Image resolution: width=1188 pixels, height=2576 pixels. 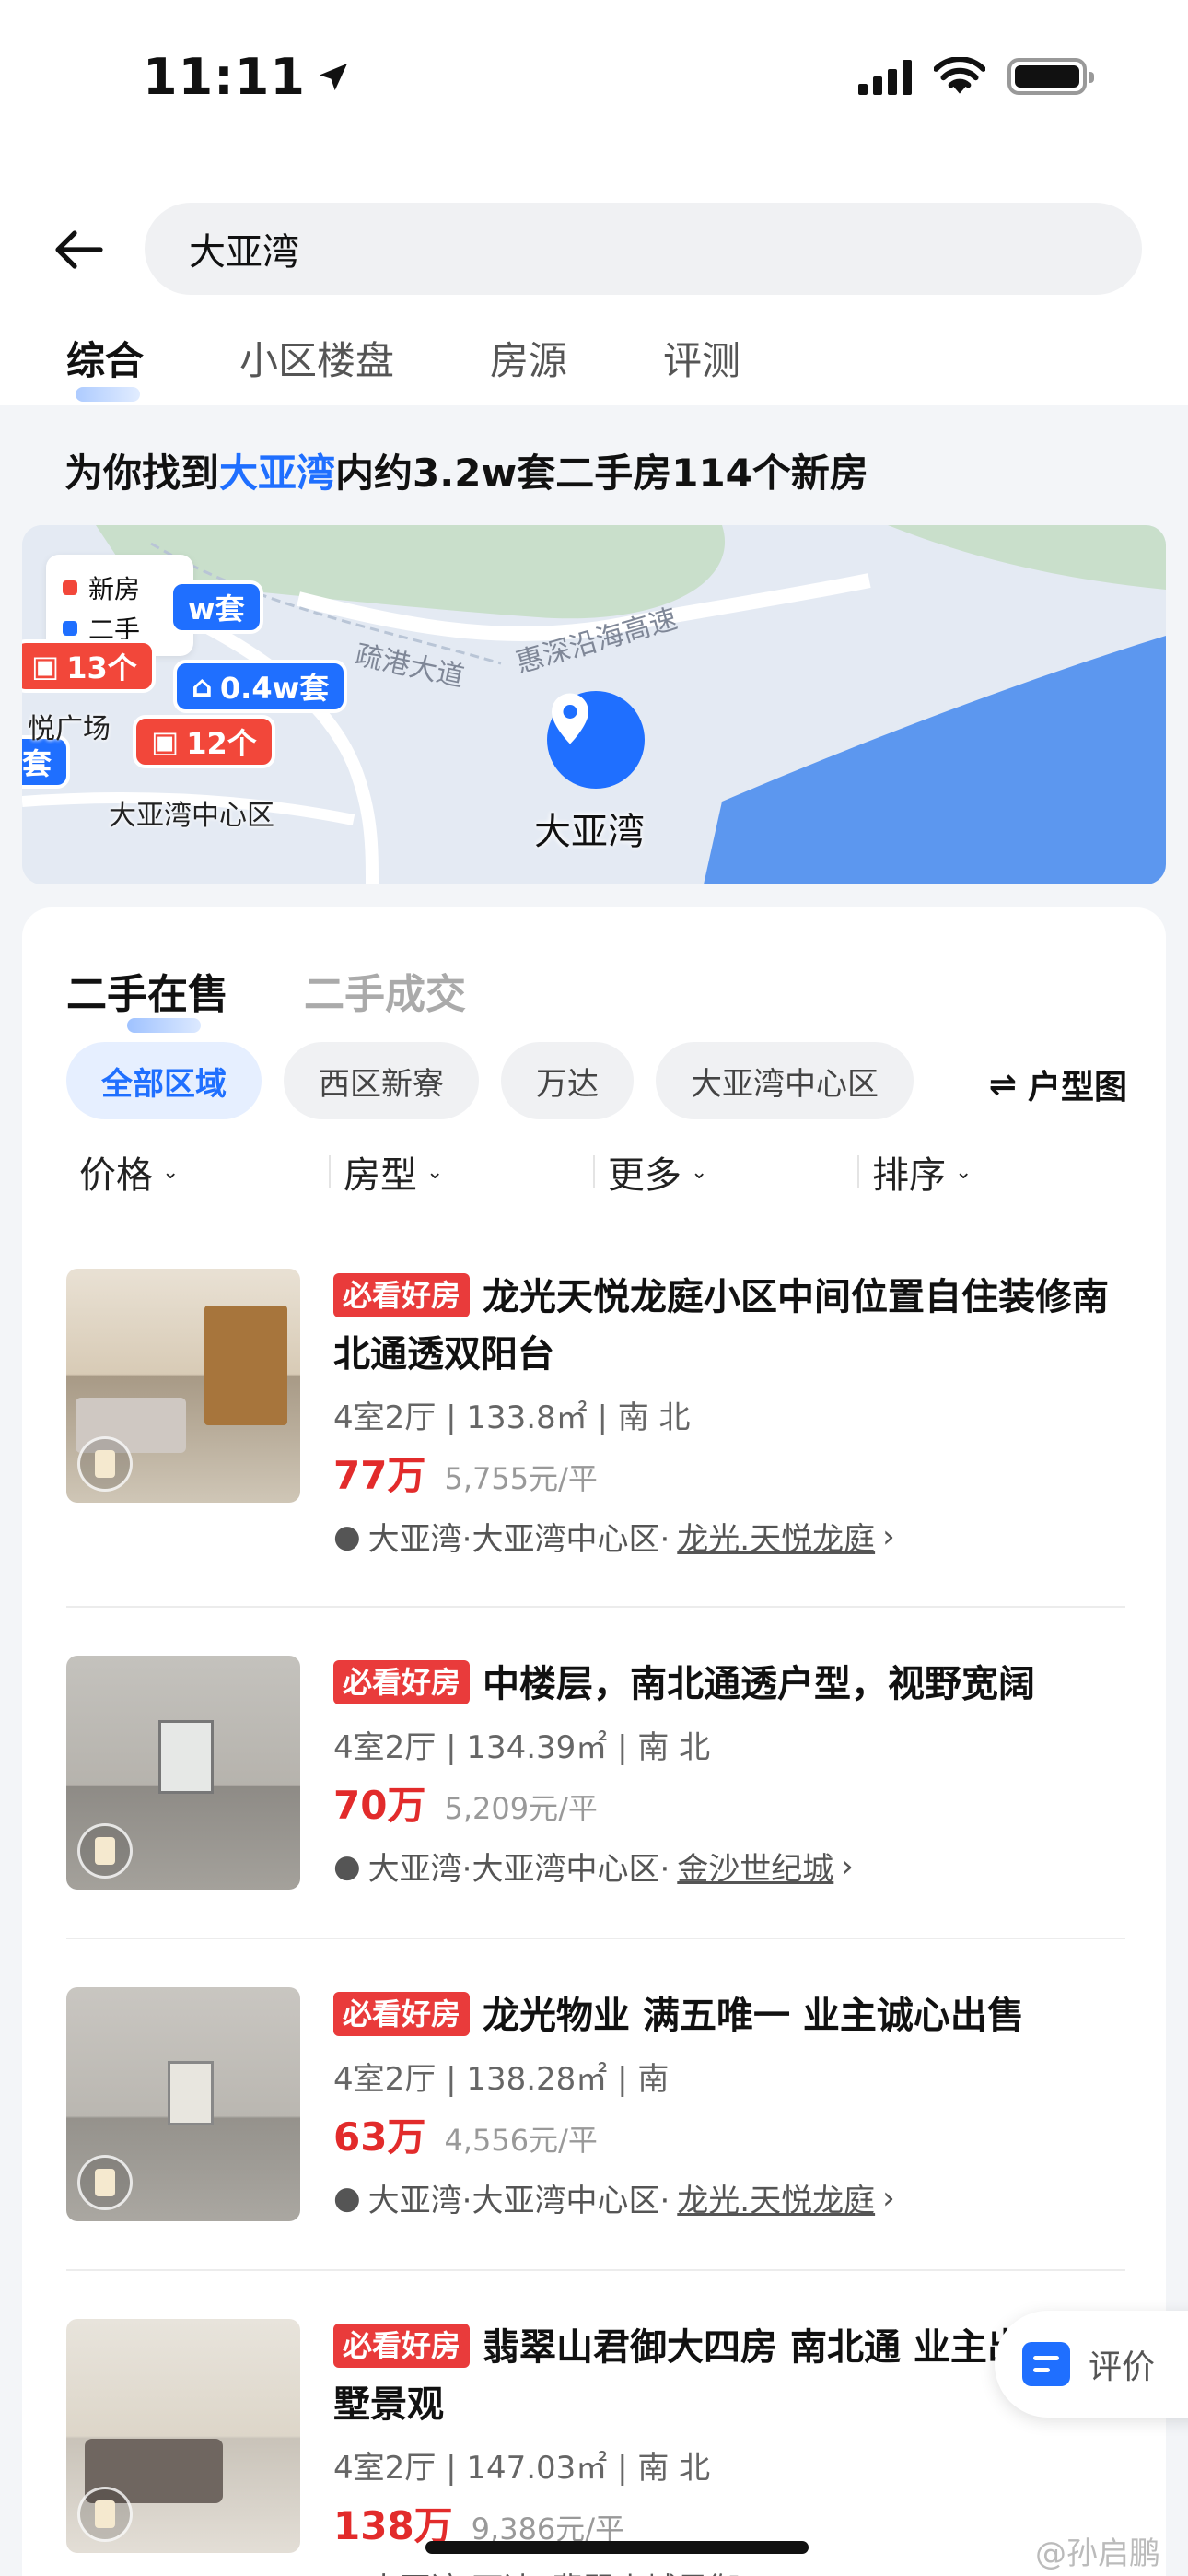 I want to click on filter-label: 房型, so click(x=380, y=1175).